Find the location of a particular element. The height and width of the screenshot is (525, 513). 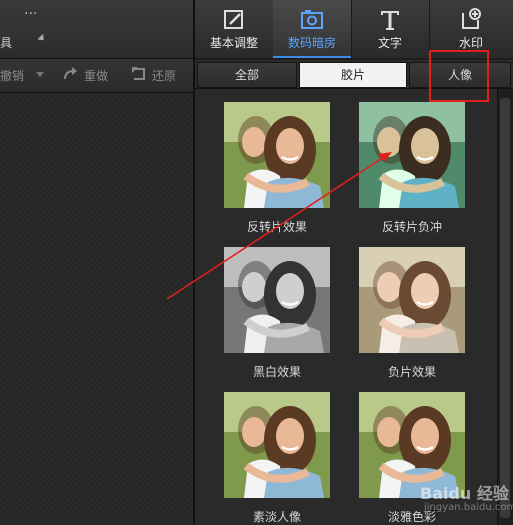

undo-dropdown-icon is located at coordinates (40, 74).